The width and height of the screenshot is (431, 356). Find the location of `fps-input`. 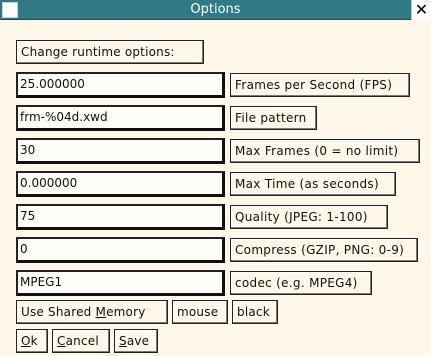

fps-input is located at coordinates (120, 85).